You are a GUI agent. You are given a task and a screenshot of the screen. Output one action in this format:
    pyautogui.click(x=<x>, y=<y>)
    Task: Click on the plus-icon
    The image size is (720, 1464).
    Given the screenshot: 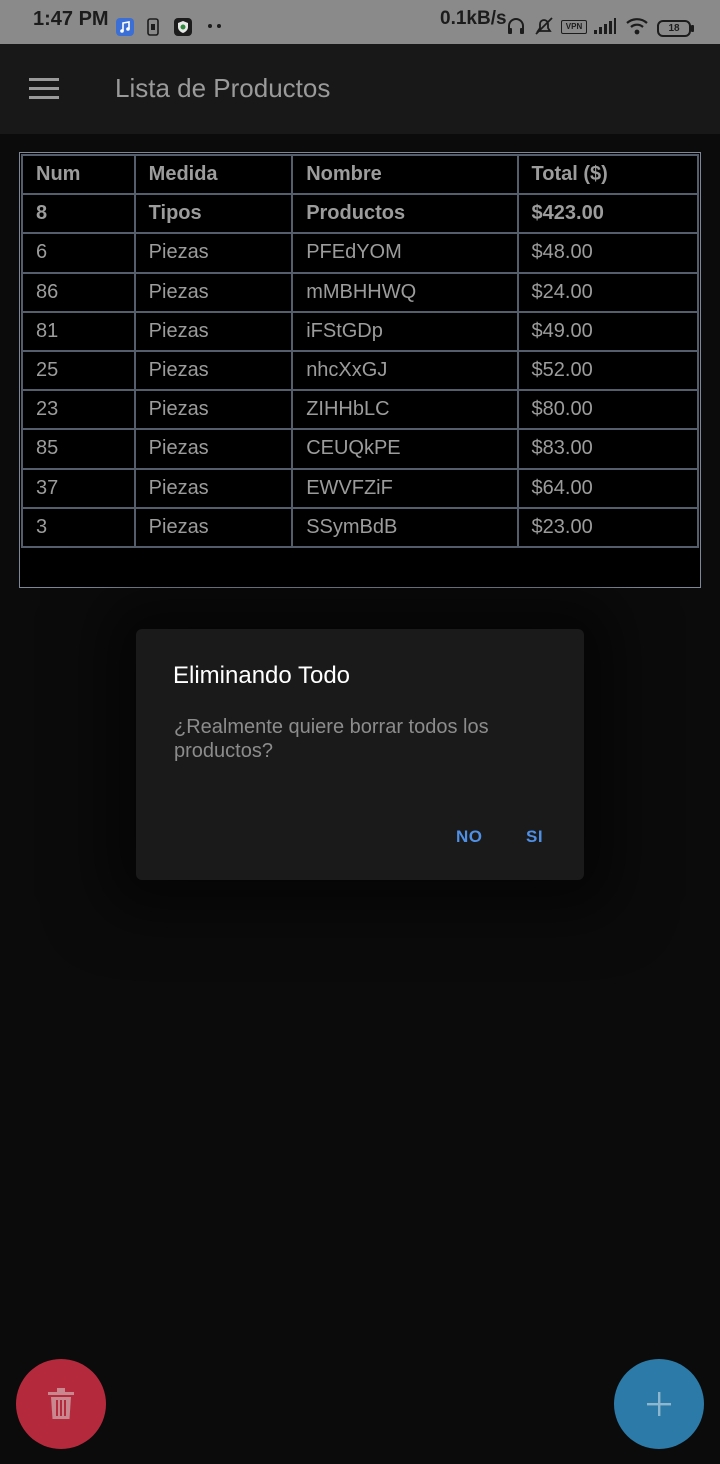 What is the action you would take?
    pyautogui.click(x=659, y=1404)
    